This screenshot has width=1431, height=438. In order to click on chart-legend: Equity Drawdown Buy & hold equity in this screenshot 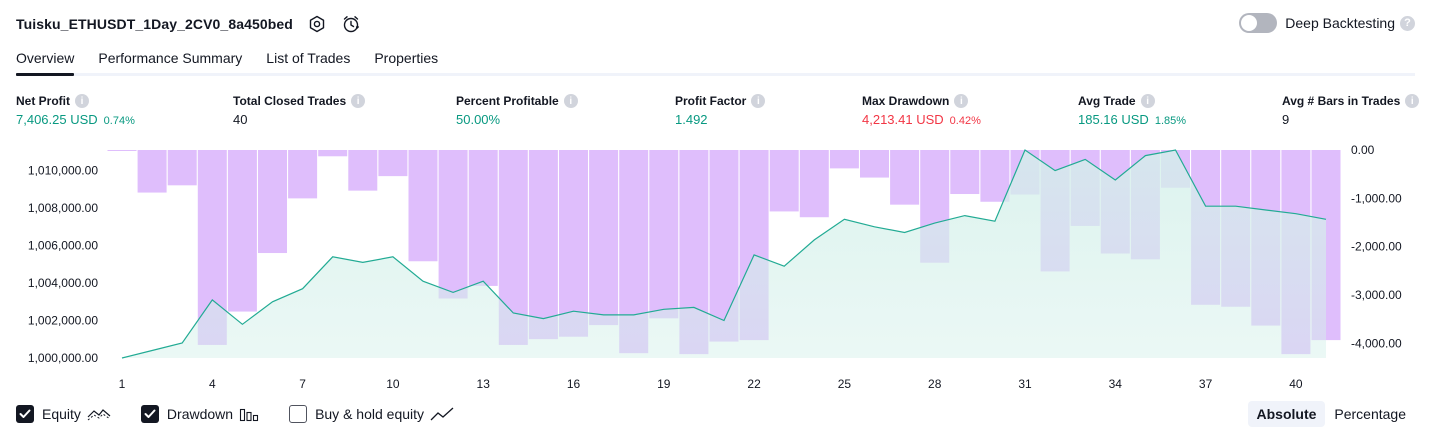, I will do `click(250, 414)`.